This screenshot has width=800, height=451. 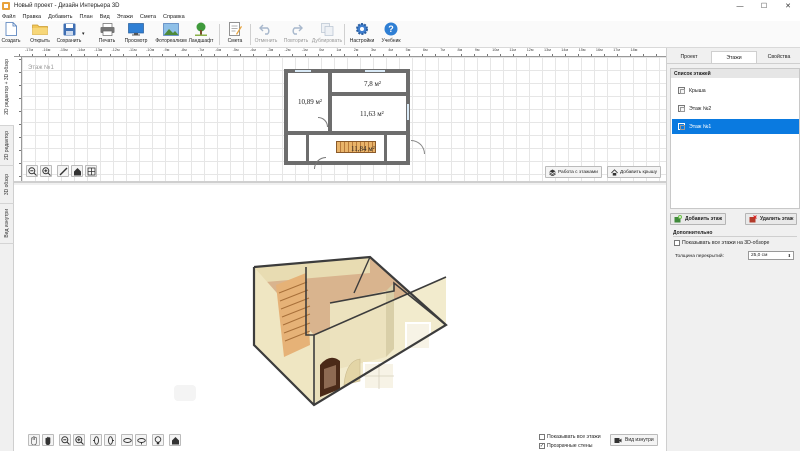 I want to click on transparent-walls-checkbox: ✓ Прозрачные стены, so click(x=566, y=446).